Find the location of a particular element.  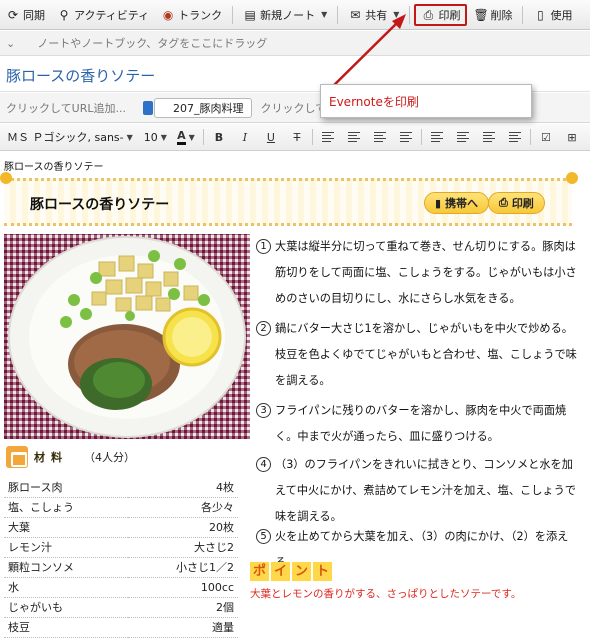

trash-icon: 🗑 is located at coordinates (481, 14).